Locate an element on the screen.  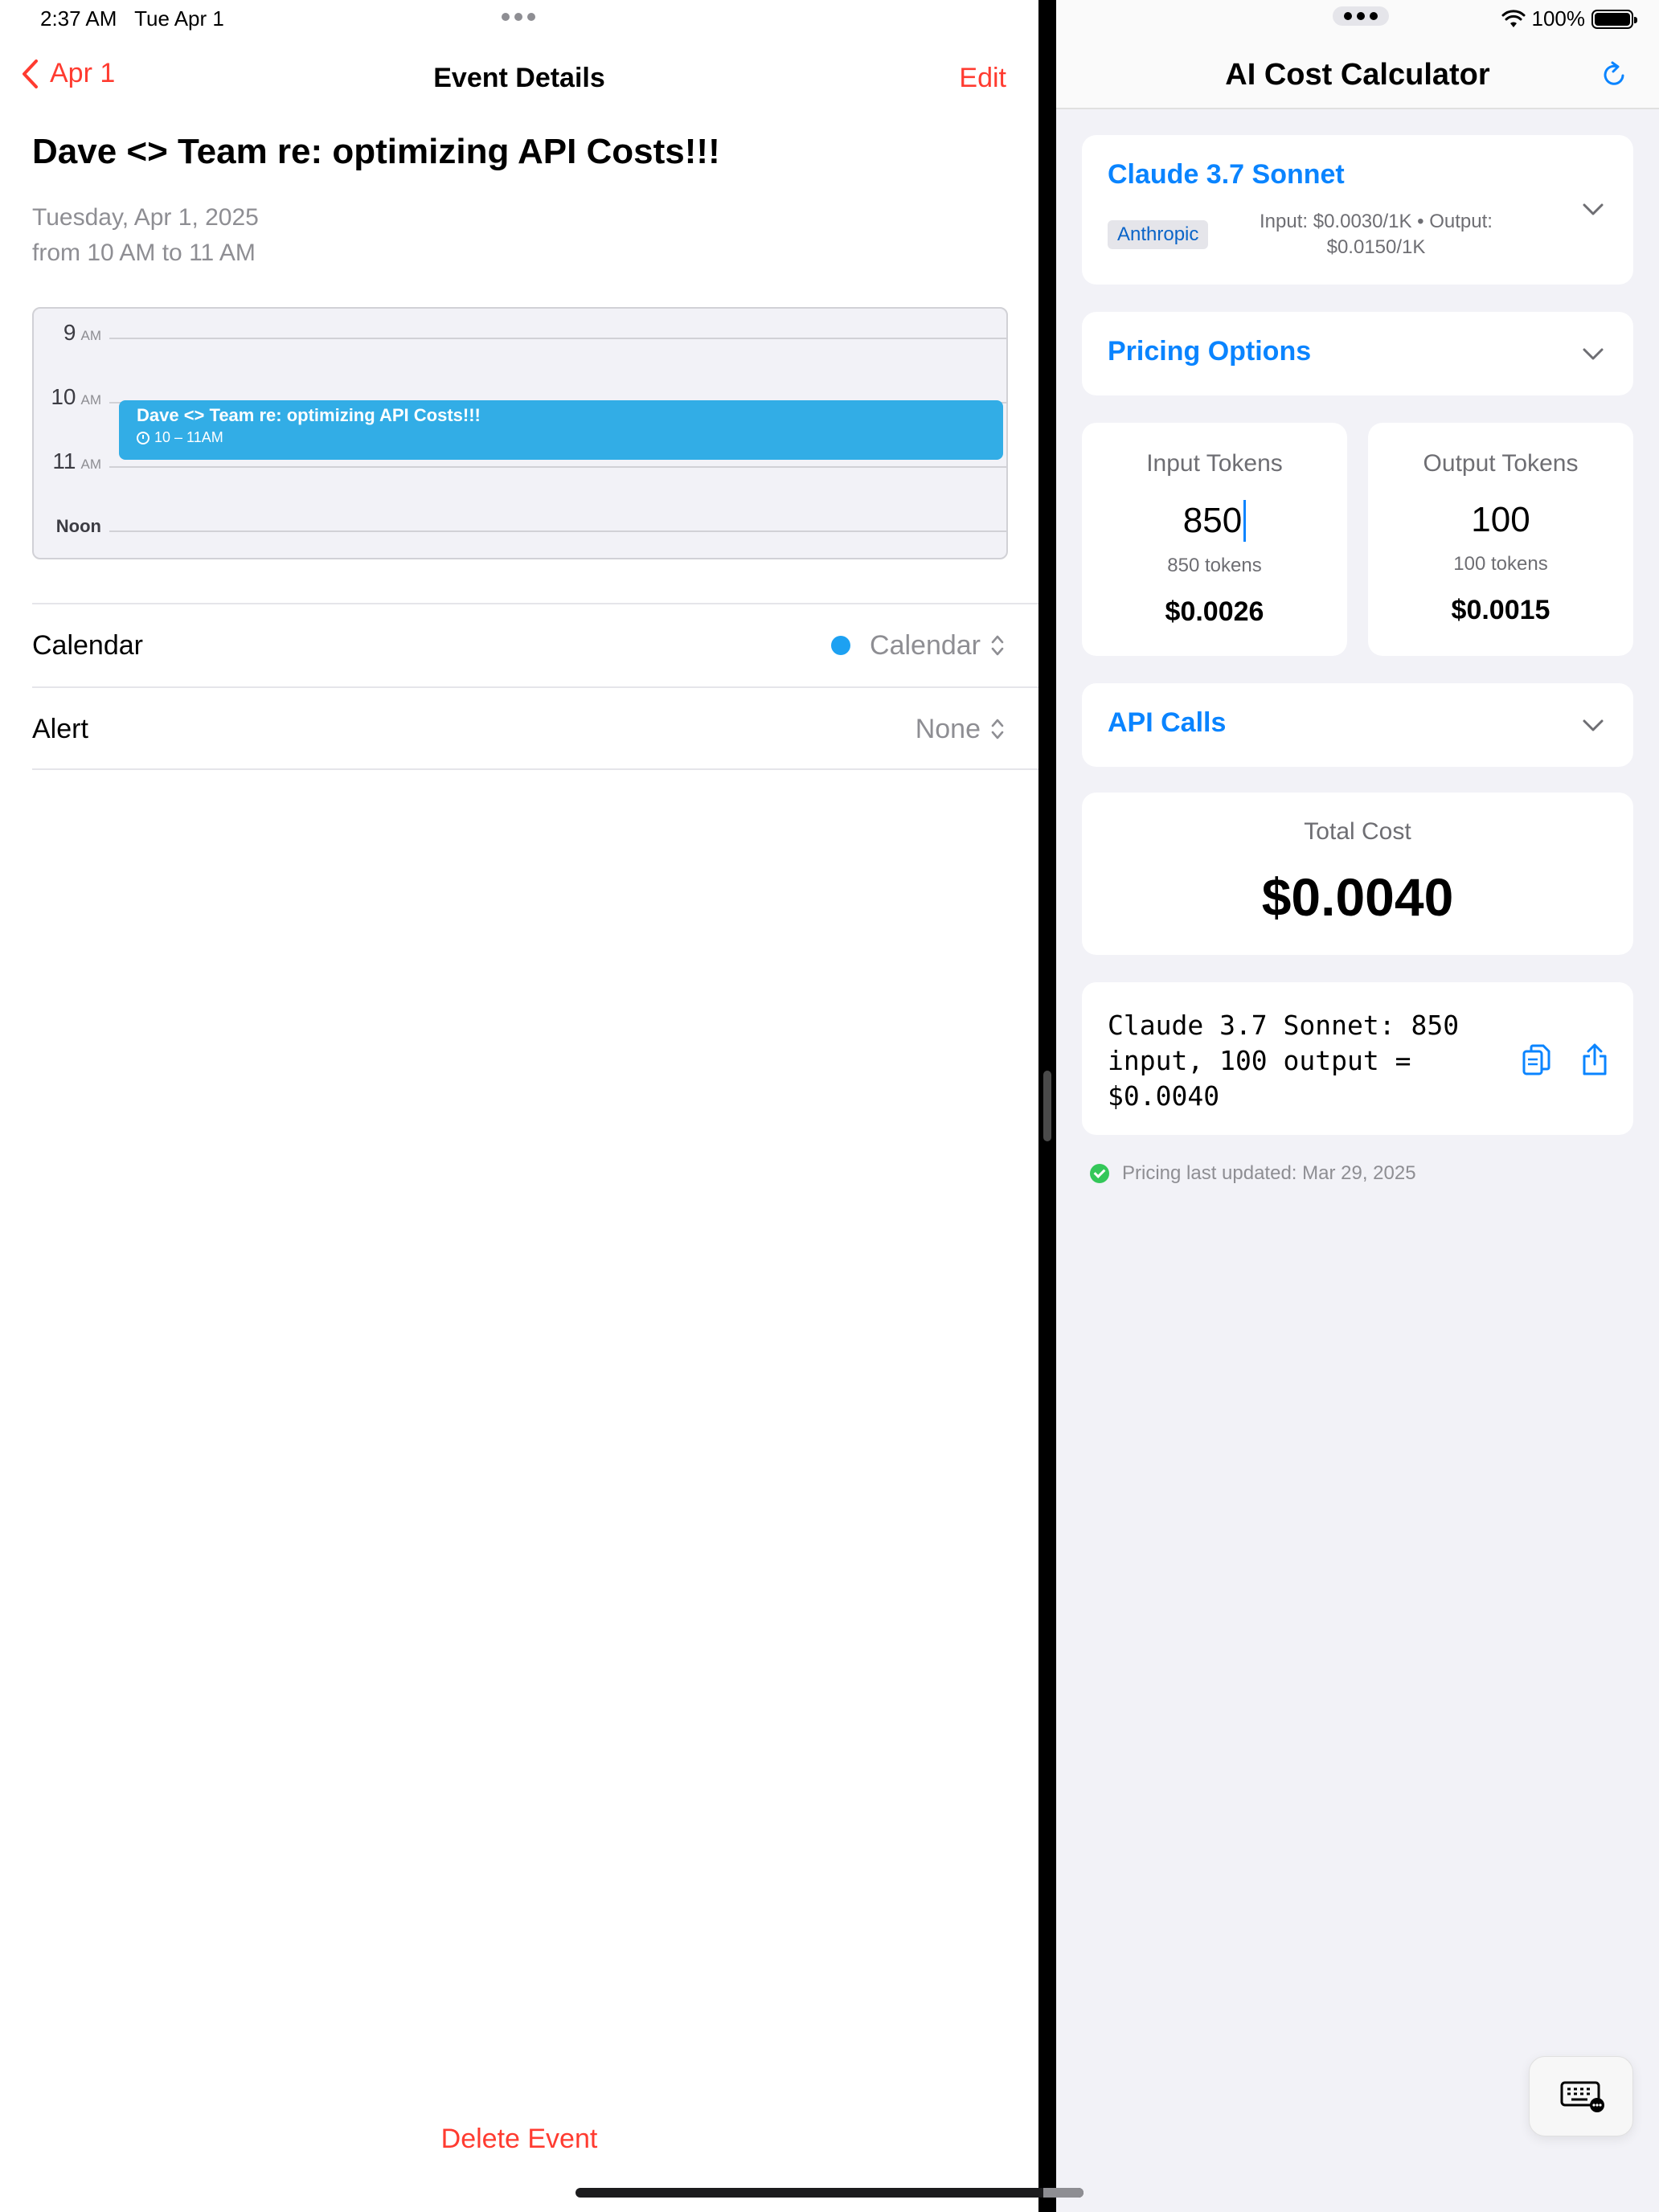
alert-field-value: None is located at coordinates (948, 728).